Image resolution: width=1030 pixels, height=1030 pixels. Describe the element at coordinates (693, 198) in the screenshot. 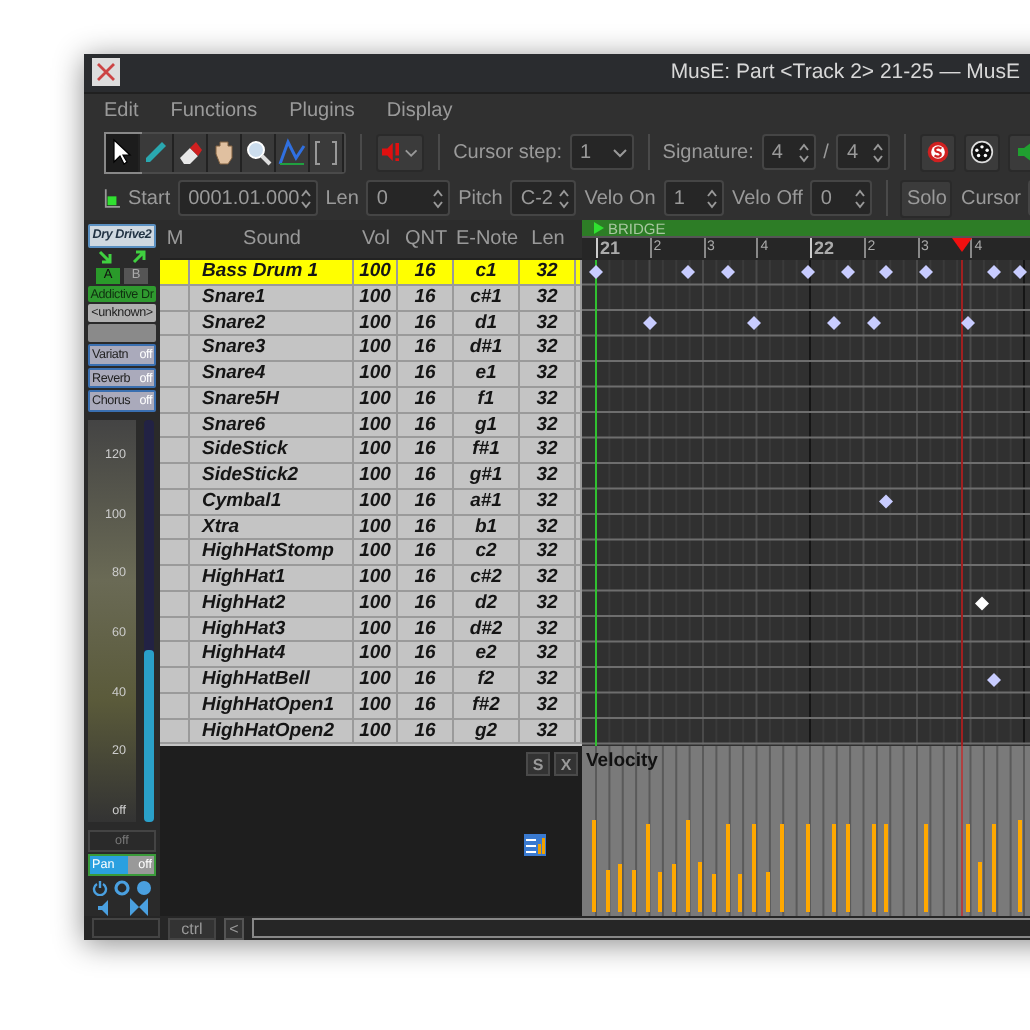

I see `velo-on-field: 1` at that location.